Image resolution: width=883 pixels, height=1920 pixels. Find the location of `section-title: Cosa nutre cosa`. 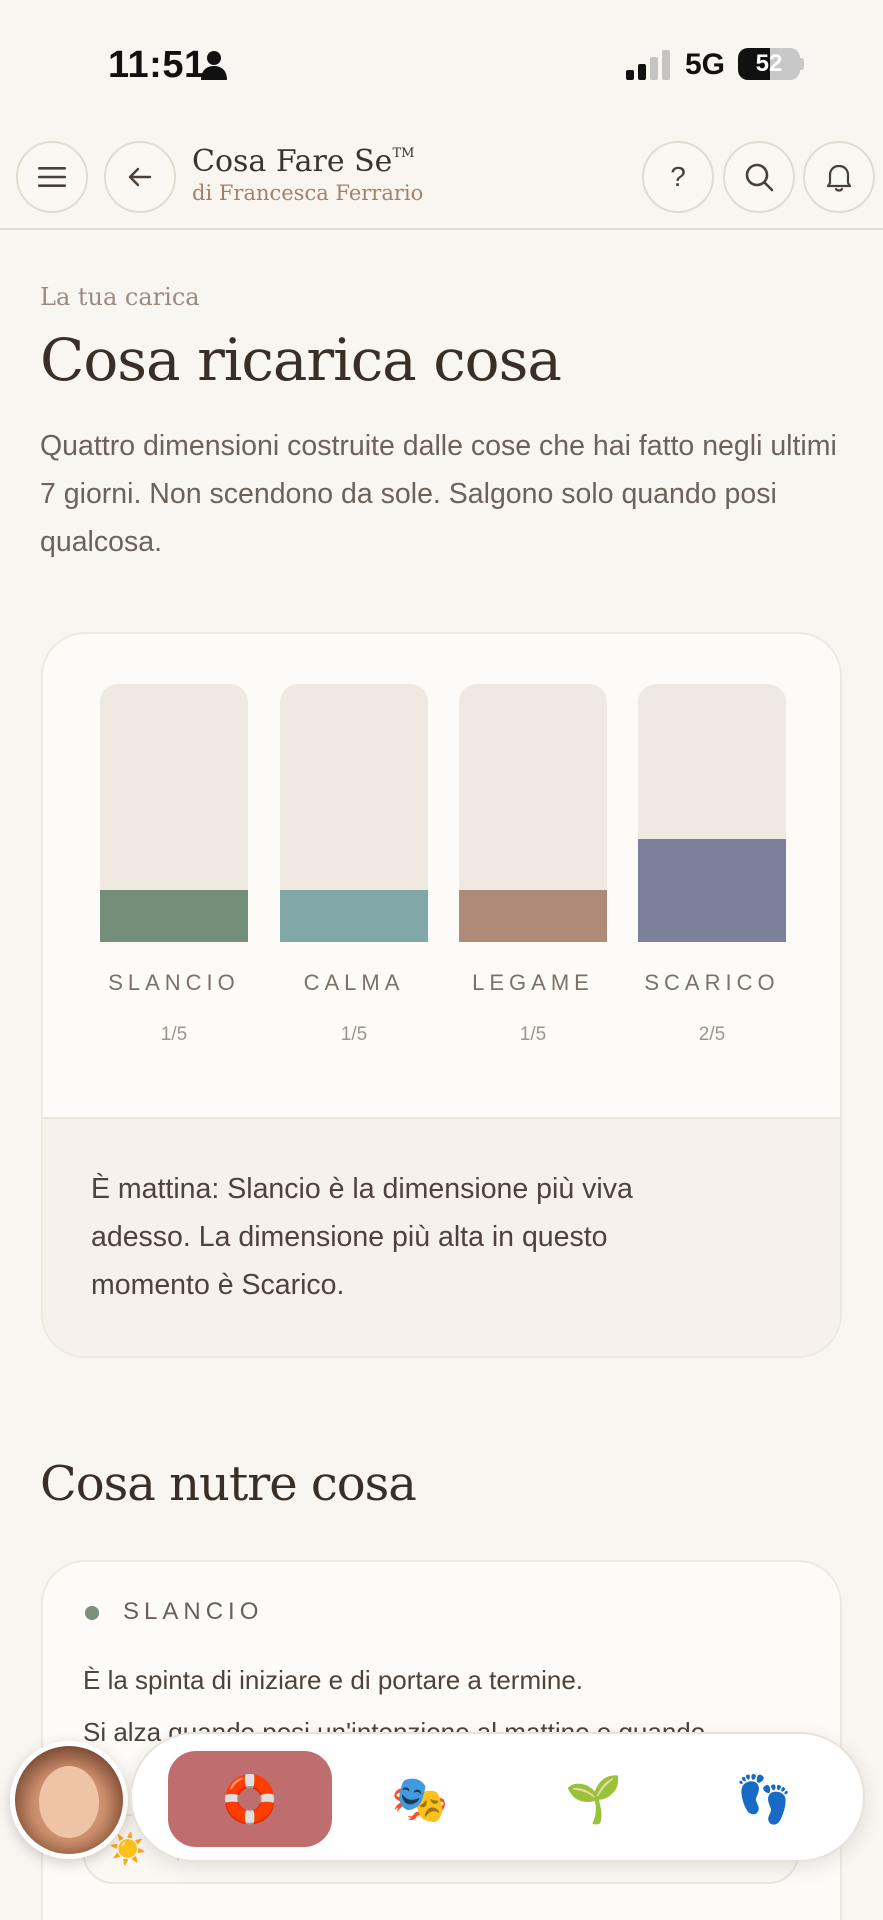

section-title: Cosa nutre cosa is located at coordinates (228, 1484).